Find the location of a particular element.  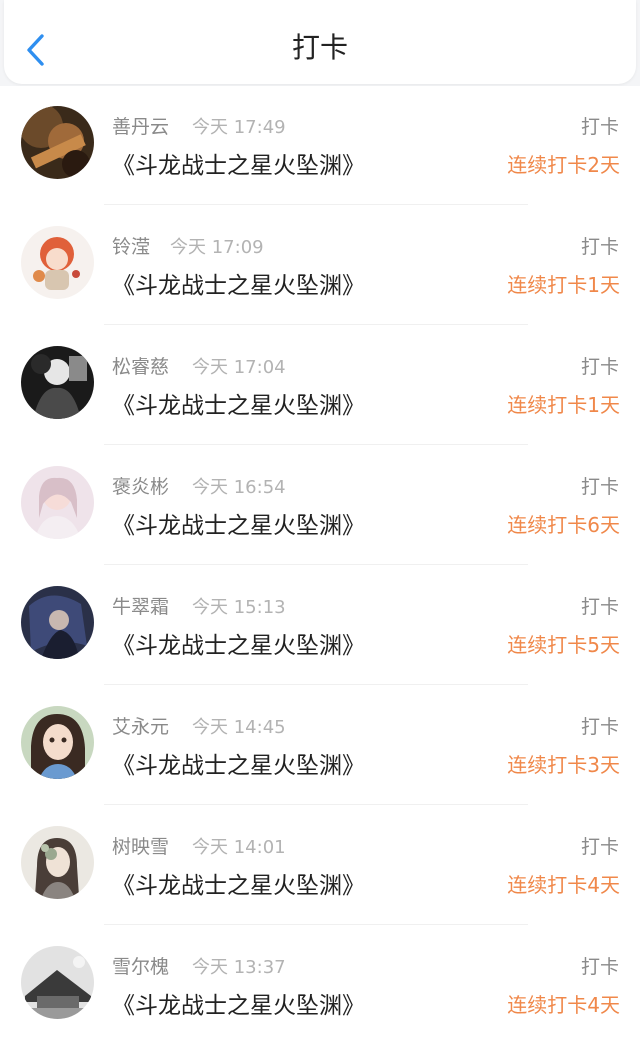

page-title: 打卡 is located at coordinates (319, 47).